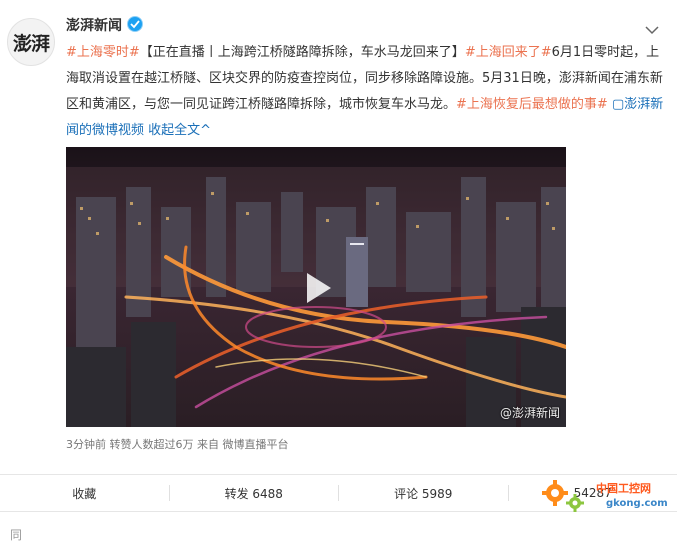  I want to click on topic-link: #上海回来了#, so click(508, 52).